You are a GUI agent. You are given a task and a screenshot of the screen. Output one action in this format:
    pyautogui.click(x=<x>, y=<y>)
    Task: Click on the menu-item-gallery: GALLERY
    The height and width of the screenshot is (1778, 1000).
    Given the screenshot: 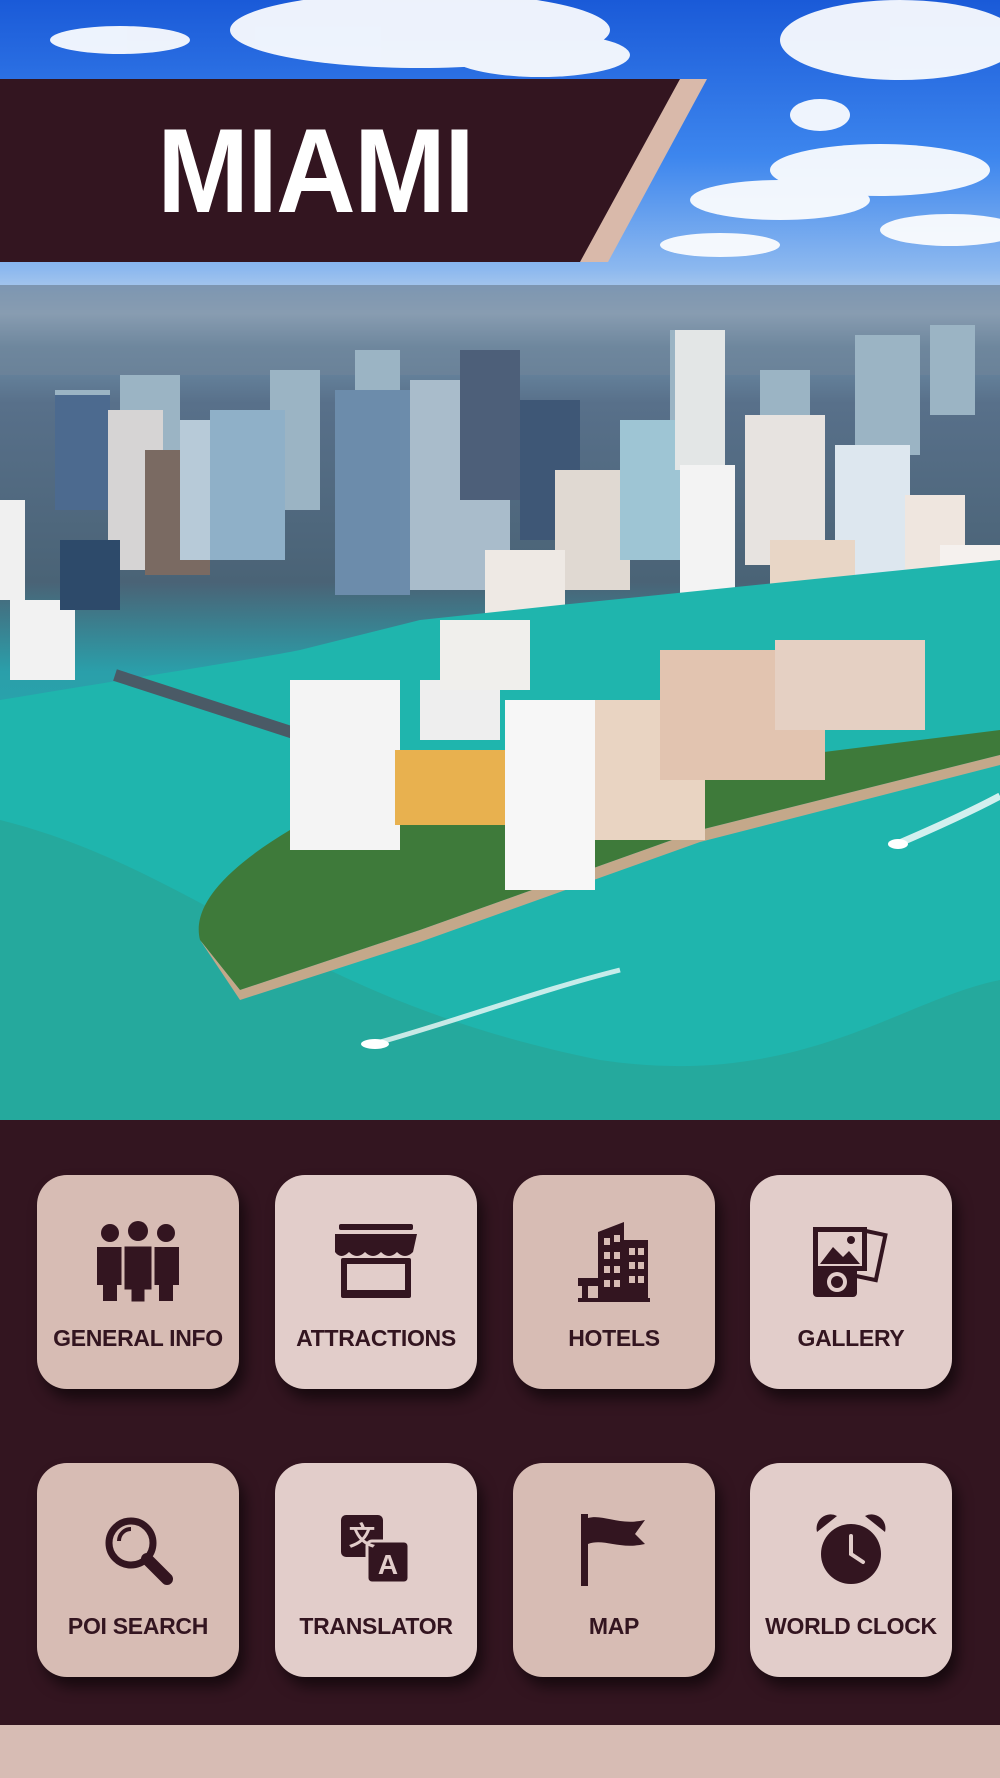 What is the action you would take?
    pyautogui.click(x=851, y=1282)
    